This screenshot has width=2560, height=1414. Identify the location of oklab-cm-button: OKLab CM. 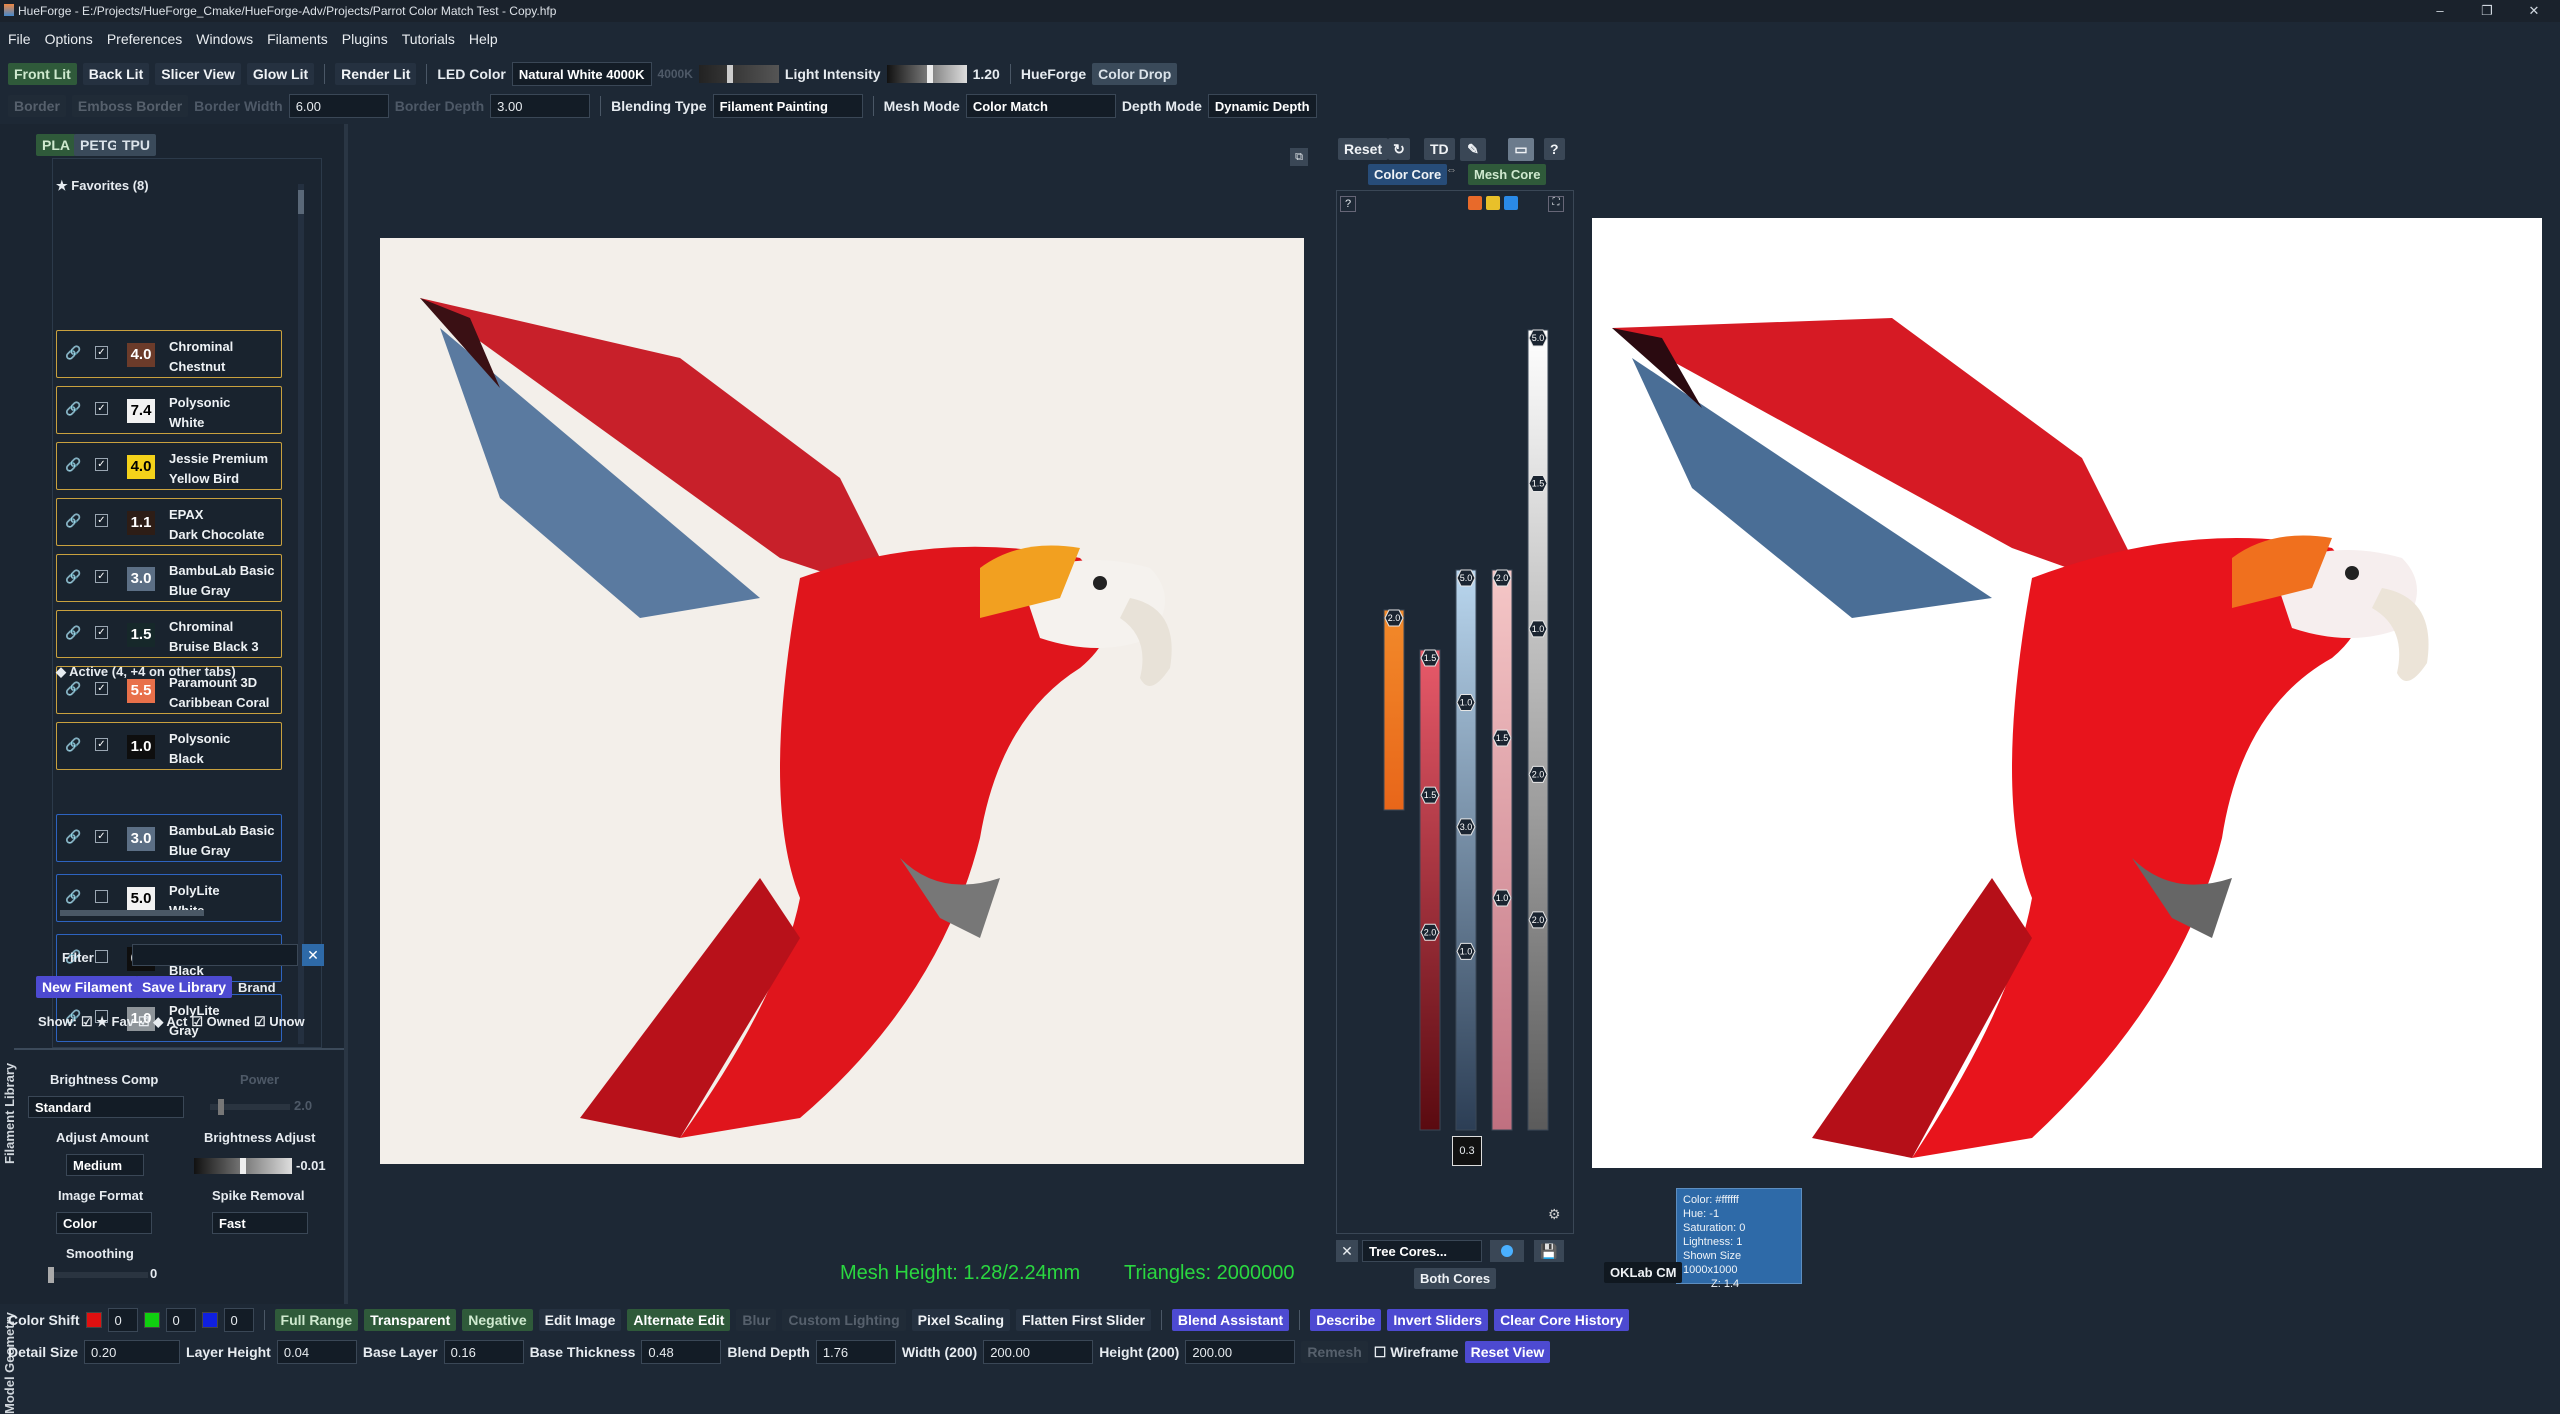
(1643, 1272).